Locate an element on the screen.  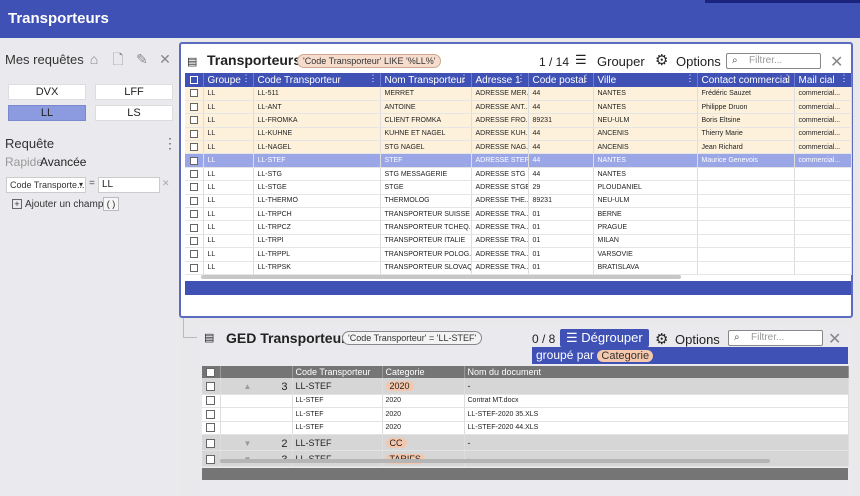
column-header: Nom Transporteur ⋮ is located at coordinates (426, 80).